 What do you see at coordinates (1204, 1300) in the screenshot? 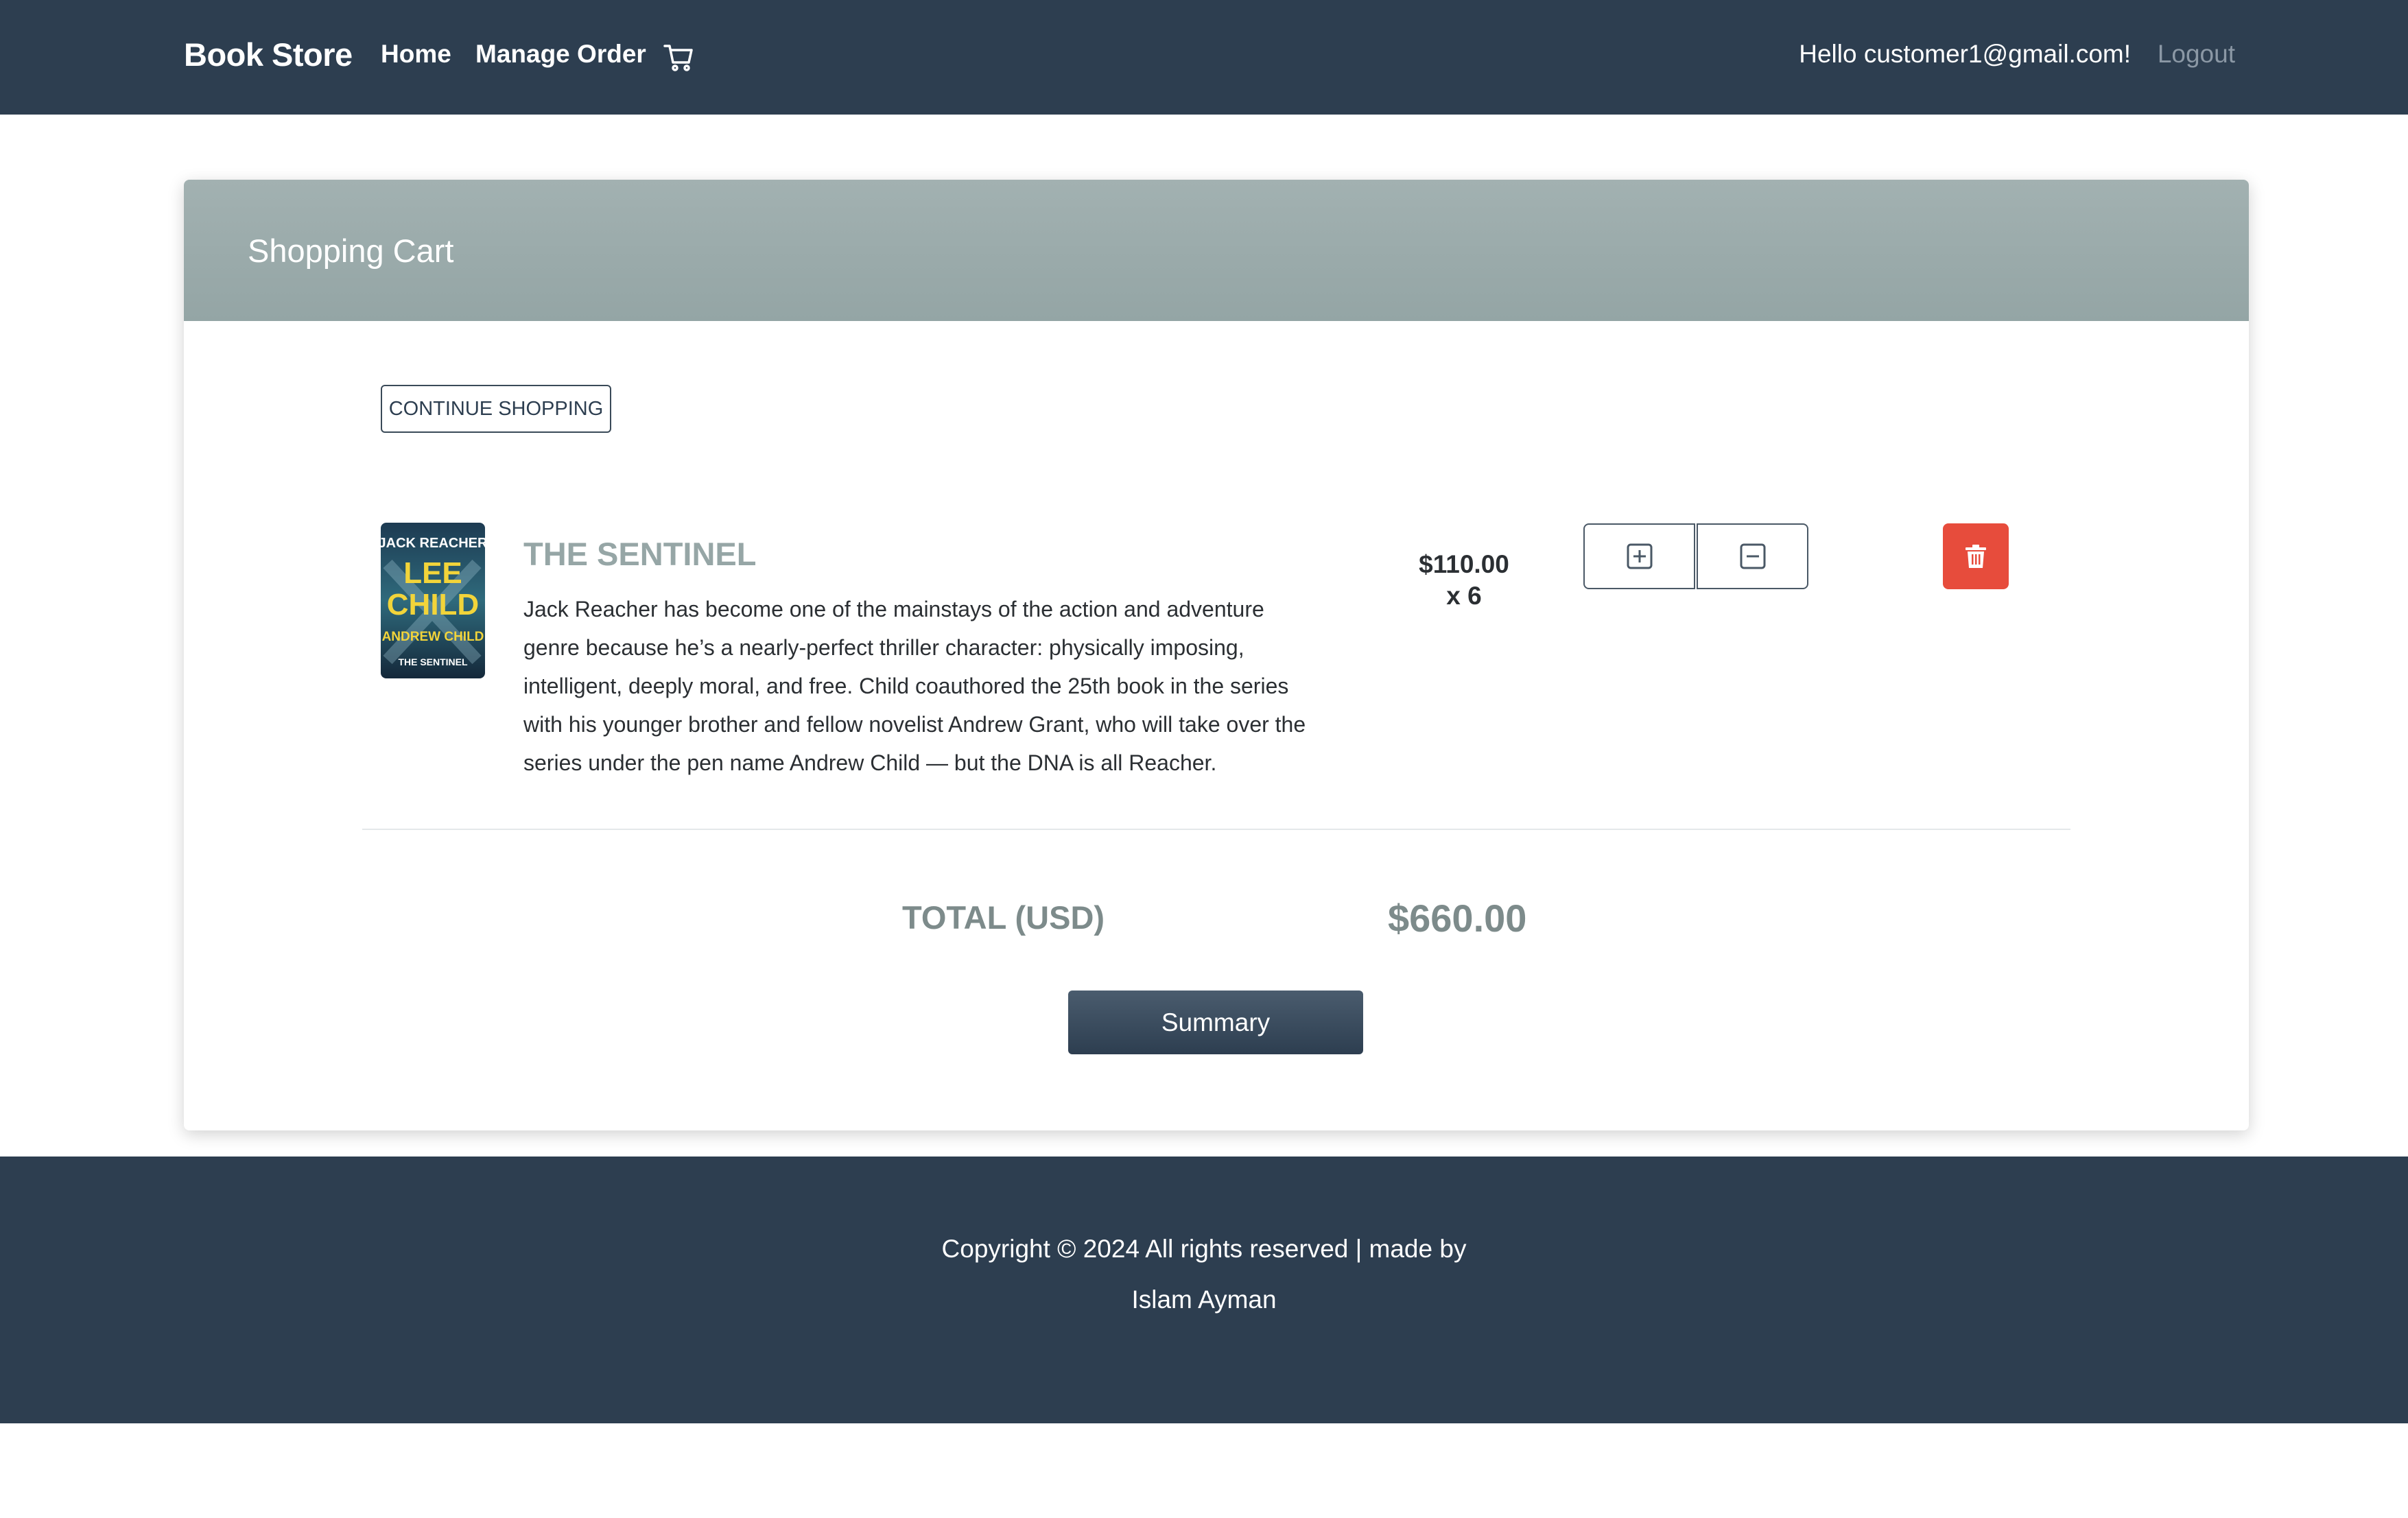
I see `footer-author: Islam Ayman` at bounding box center [1204, 1300].